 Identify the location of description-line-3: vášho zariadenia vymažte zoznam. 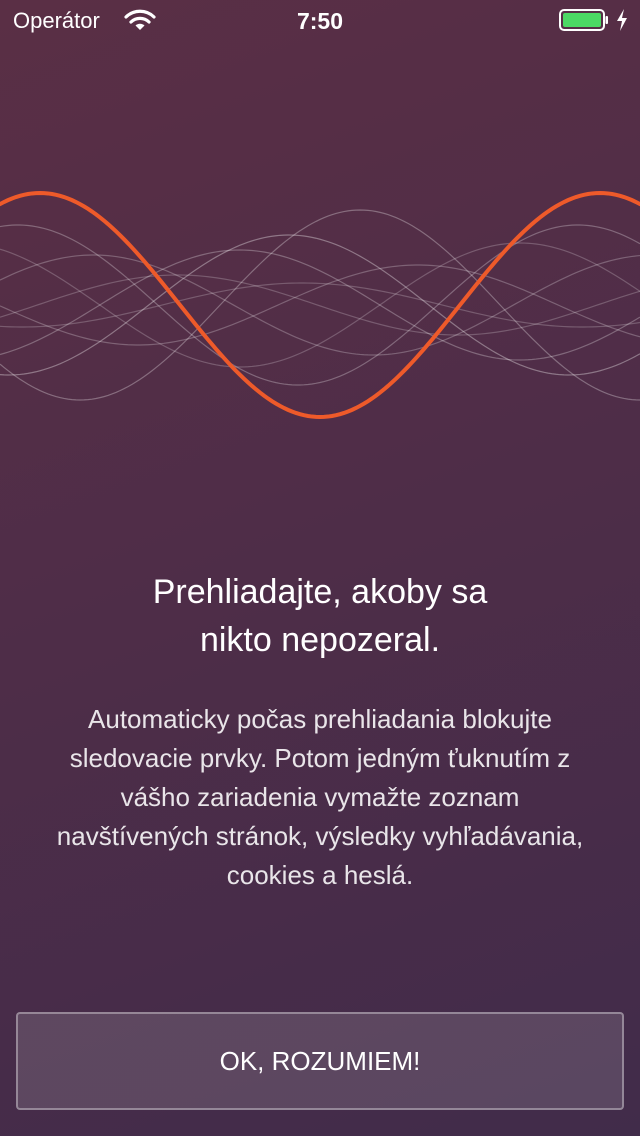
(320, 797).